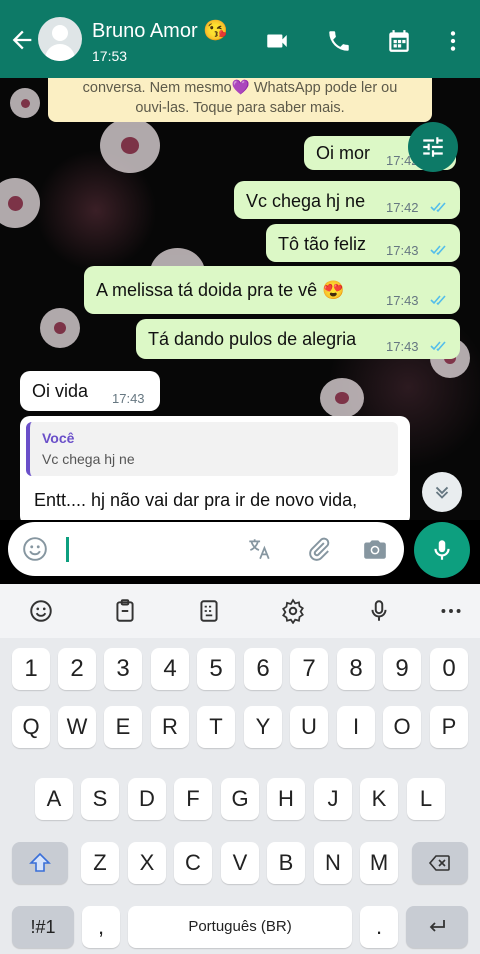 The width and height of the screenshot is (480, 954). Describe the element at coordinates (212, 449) in the screenshot. I see `quoted-message: Você Vc chega hj ne` at that location.